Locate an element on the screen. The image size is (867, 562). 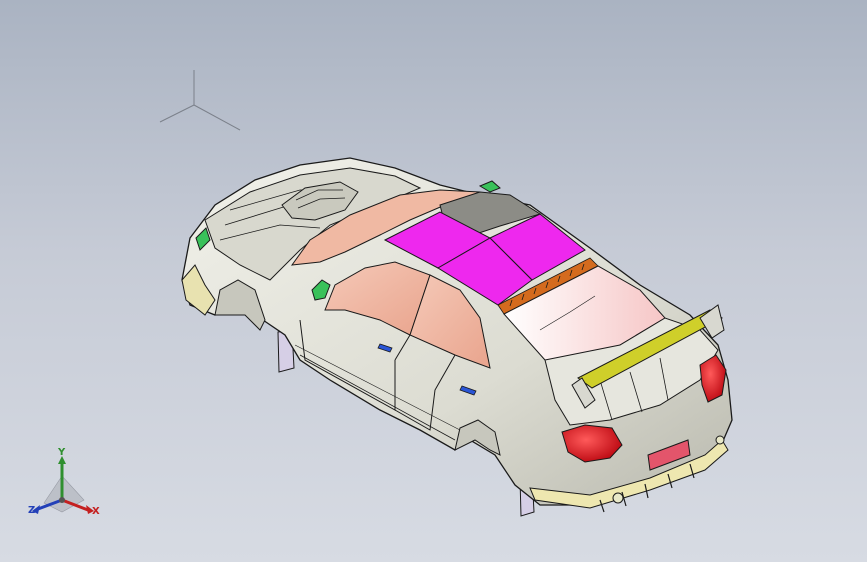
view-orientation-triad: Y Z X is located at coordinates (67, 488).